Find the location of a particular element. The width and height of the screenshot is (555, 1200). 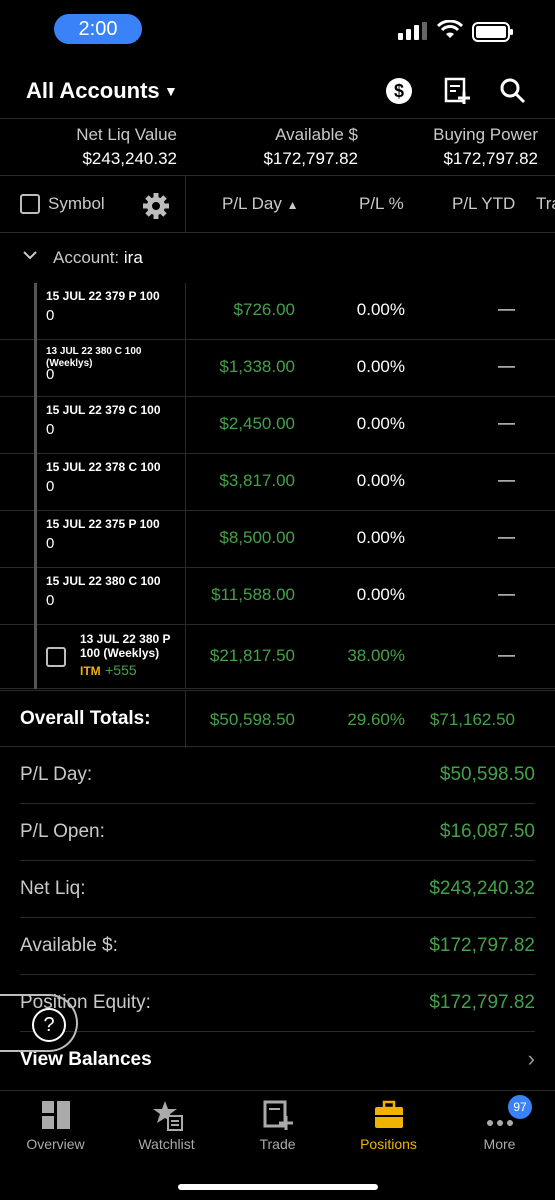

view-balances-link: View Balances › is located at coordinates (277, 1060).